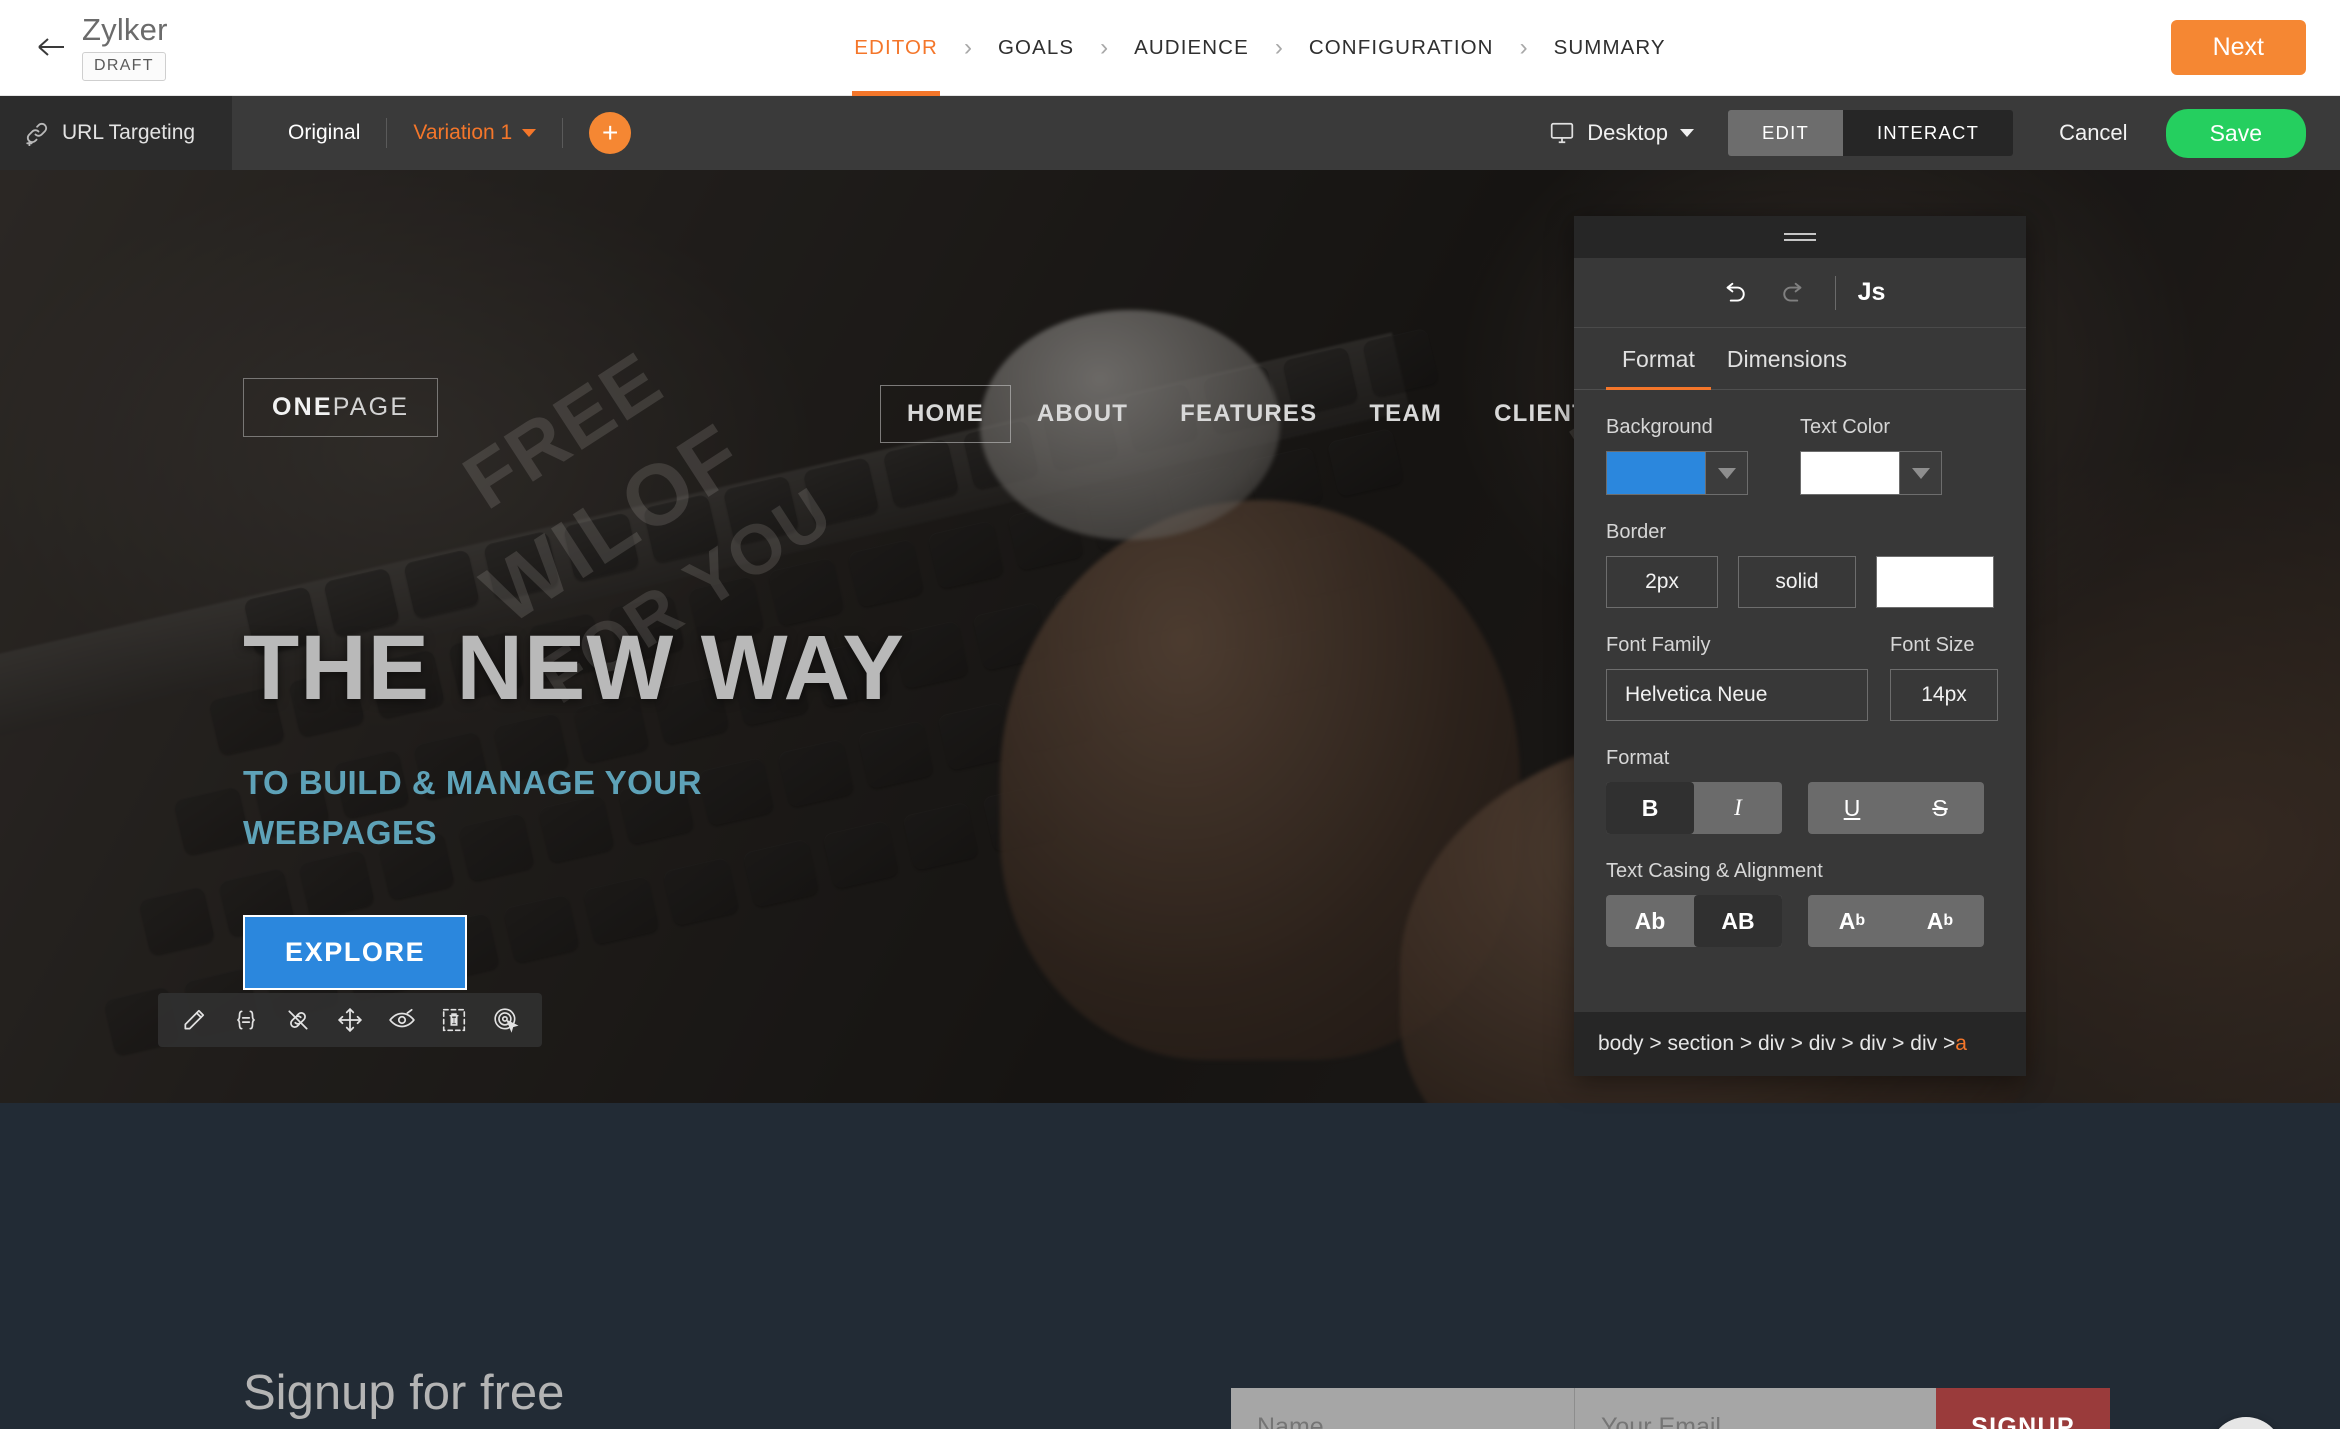 The height and width of the screenshot is (1429, 2340). What do you see at coordinates (194, 1020) in the screenshot?
I see `pencil-icon` at bounding box center [194, 1020].